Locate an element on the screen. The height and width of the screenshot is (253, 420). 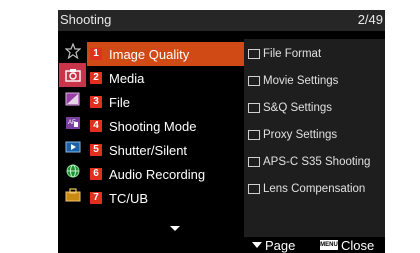
category-number-badge: 1 is located at coordinates (96, 54).